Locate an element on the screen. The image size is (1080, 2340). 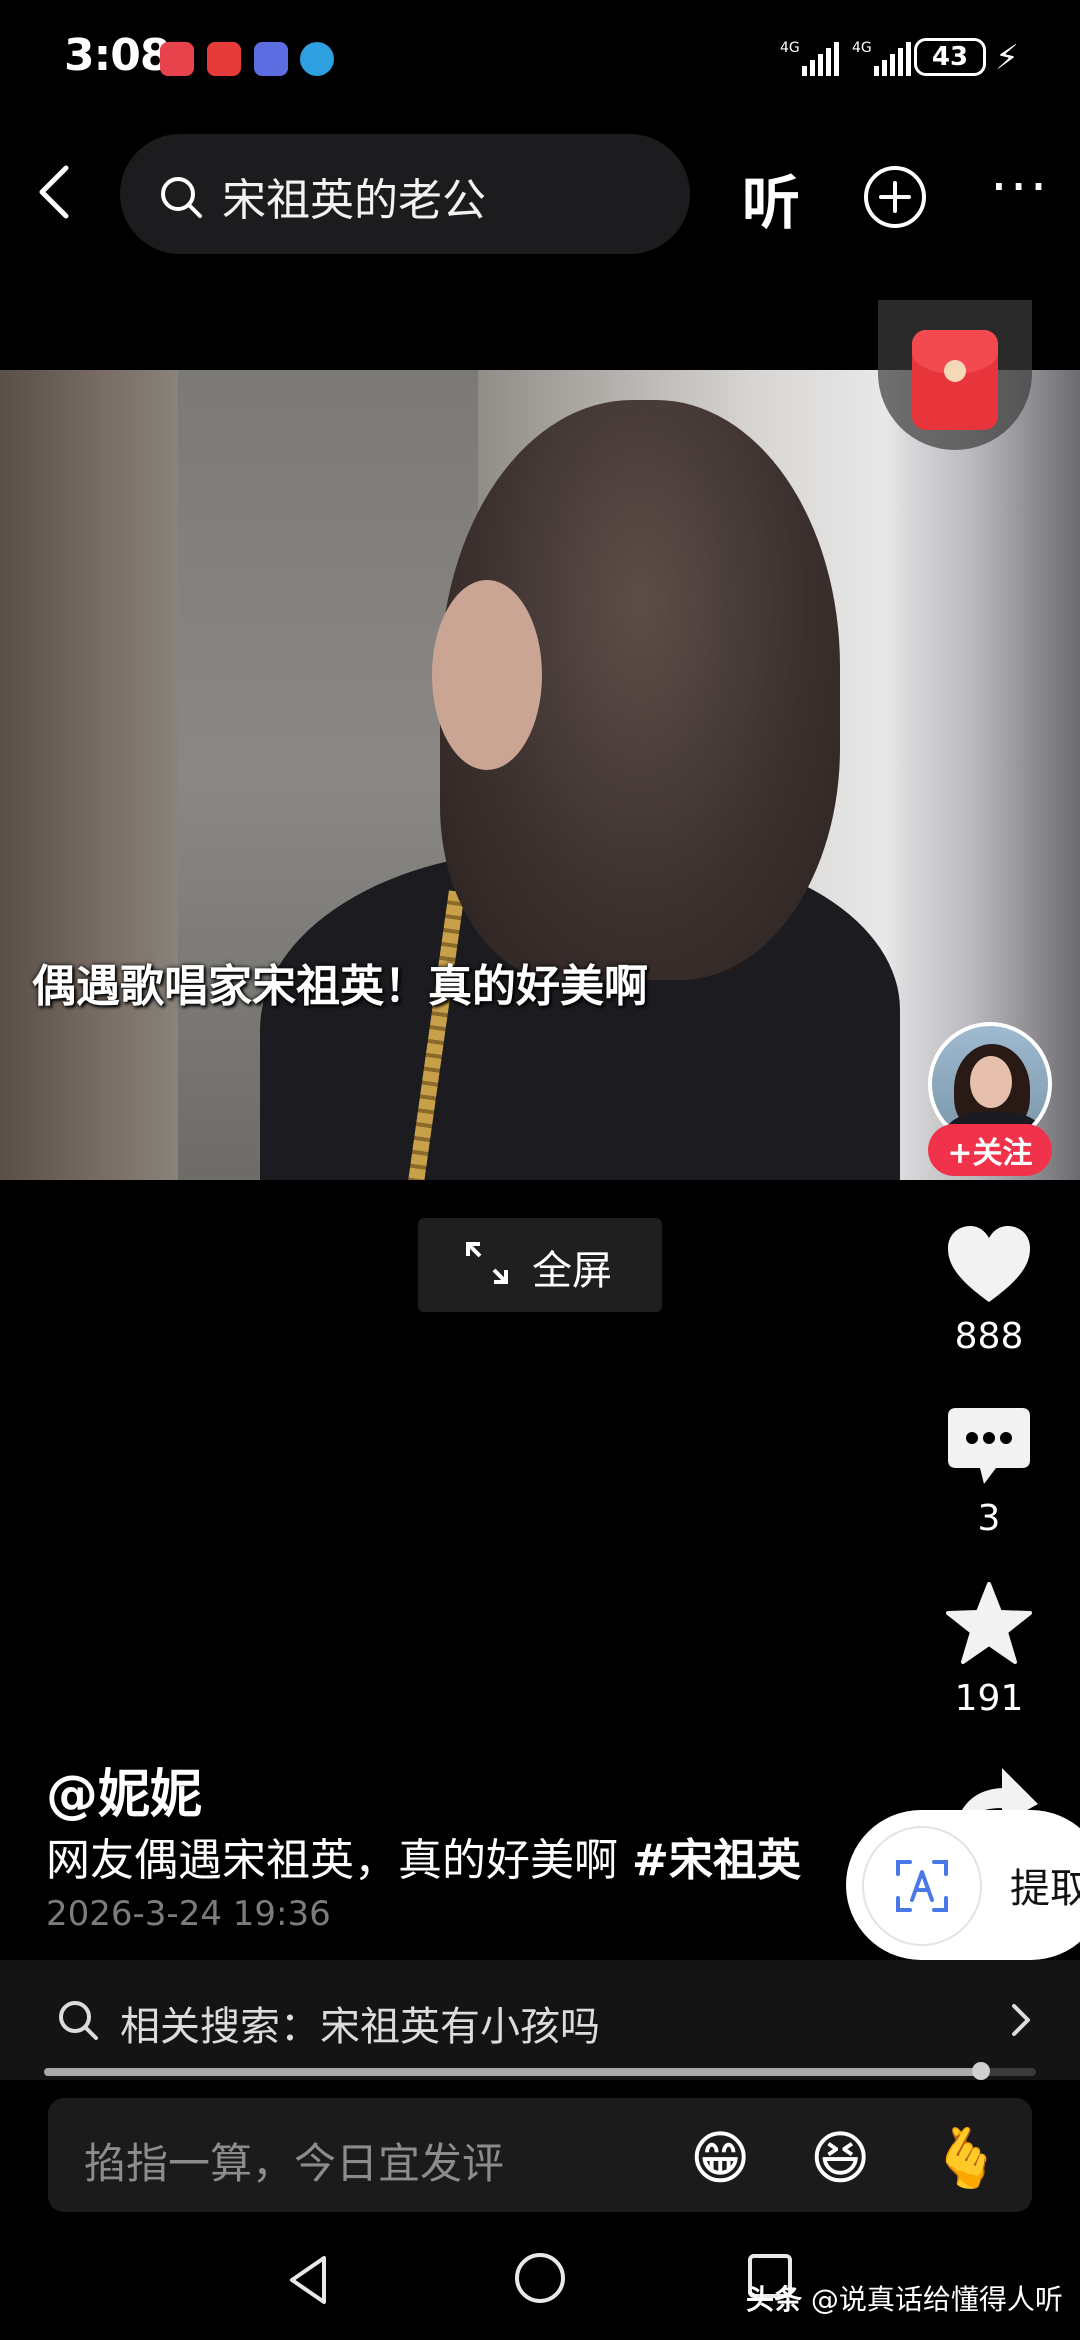
more-icon: ··· is located at coordinates (1018, 194).